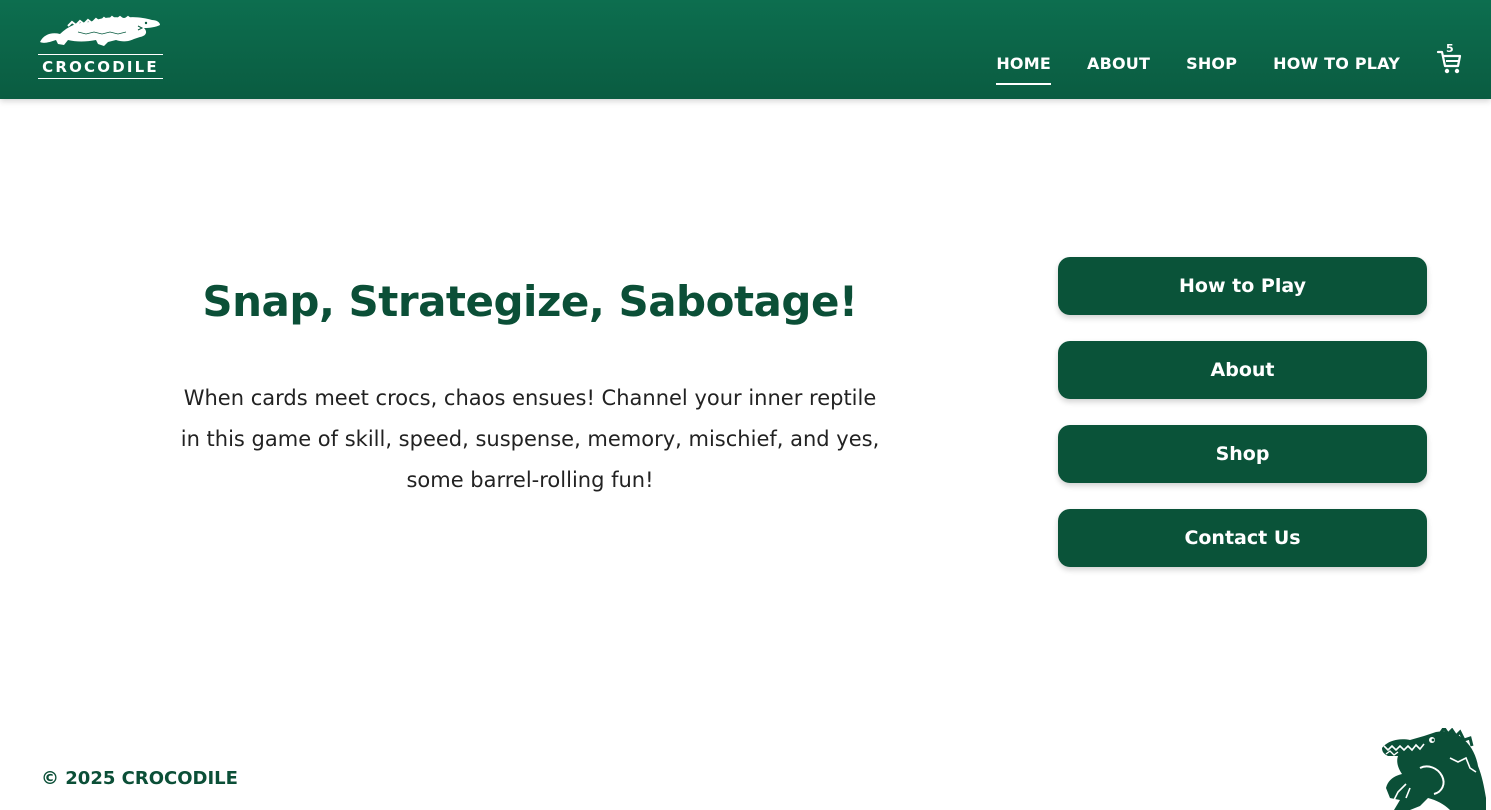 The height and width of the screenshot is (810, 1491). Describe the element at coordinates (100, 30) in the screenshot. I see `crocodile-logo-icon` at that location.